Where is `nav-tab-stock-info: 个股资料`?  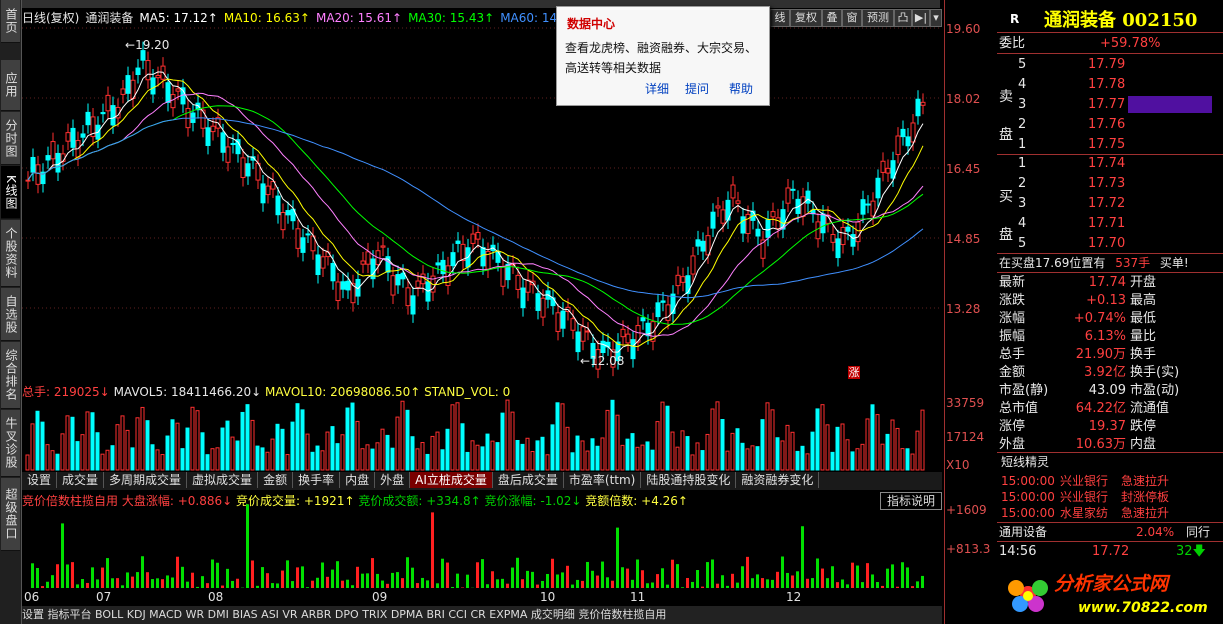 nav-tab-stock-info: 个股资料 is located at coordinates (10, 253).